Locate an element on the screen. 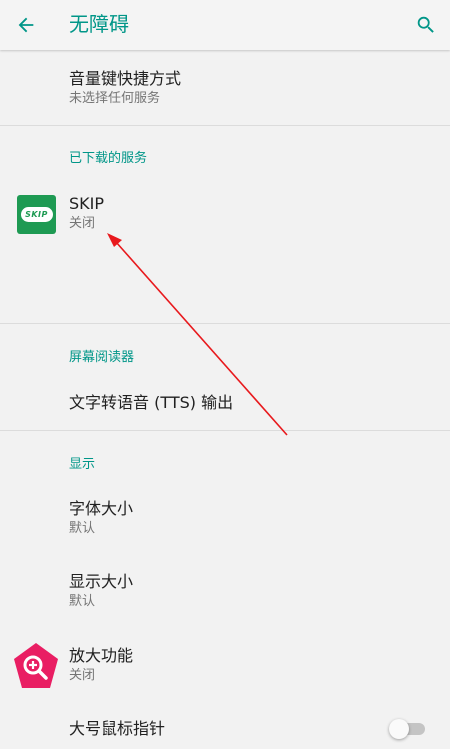  large-pointer-item: 大号鼠标指针 is located at coordinates (225, 727).